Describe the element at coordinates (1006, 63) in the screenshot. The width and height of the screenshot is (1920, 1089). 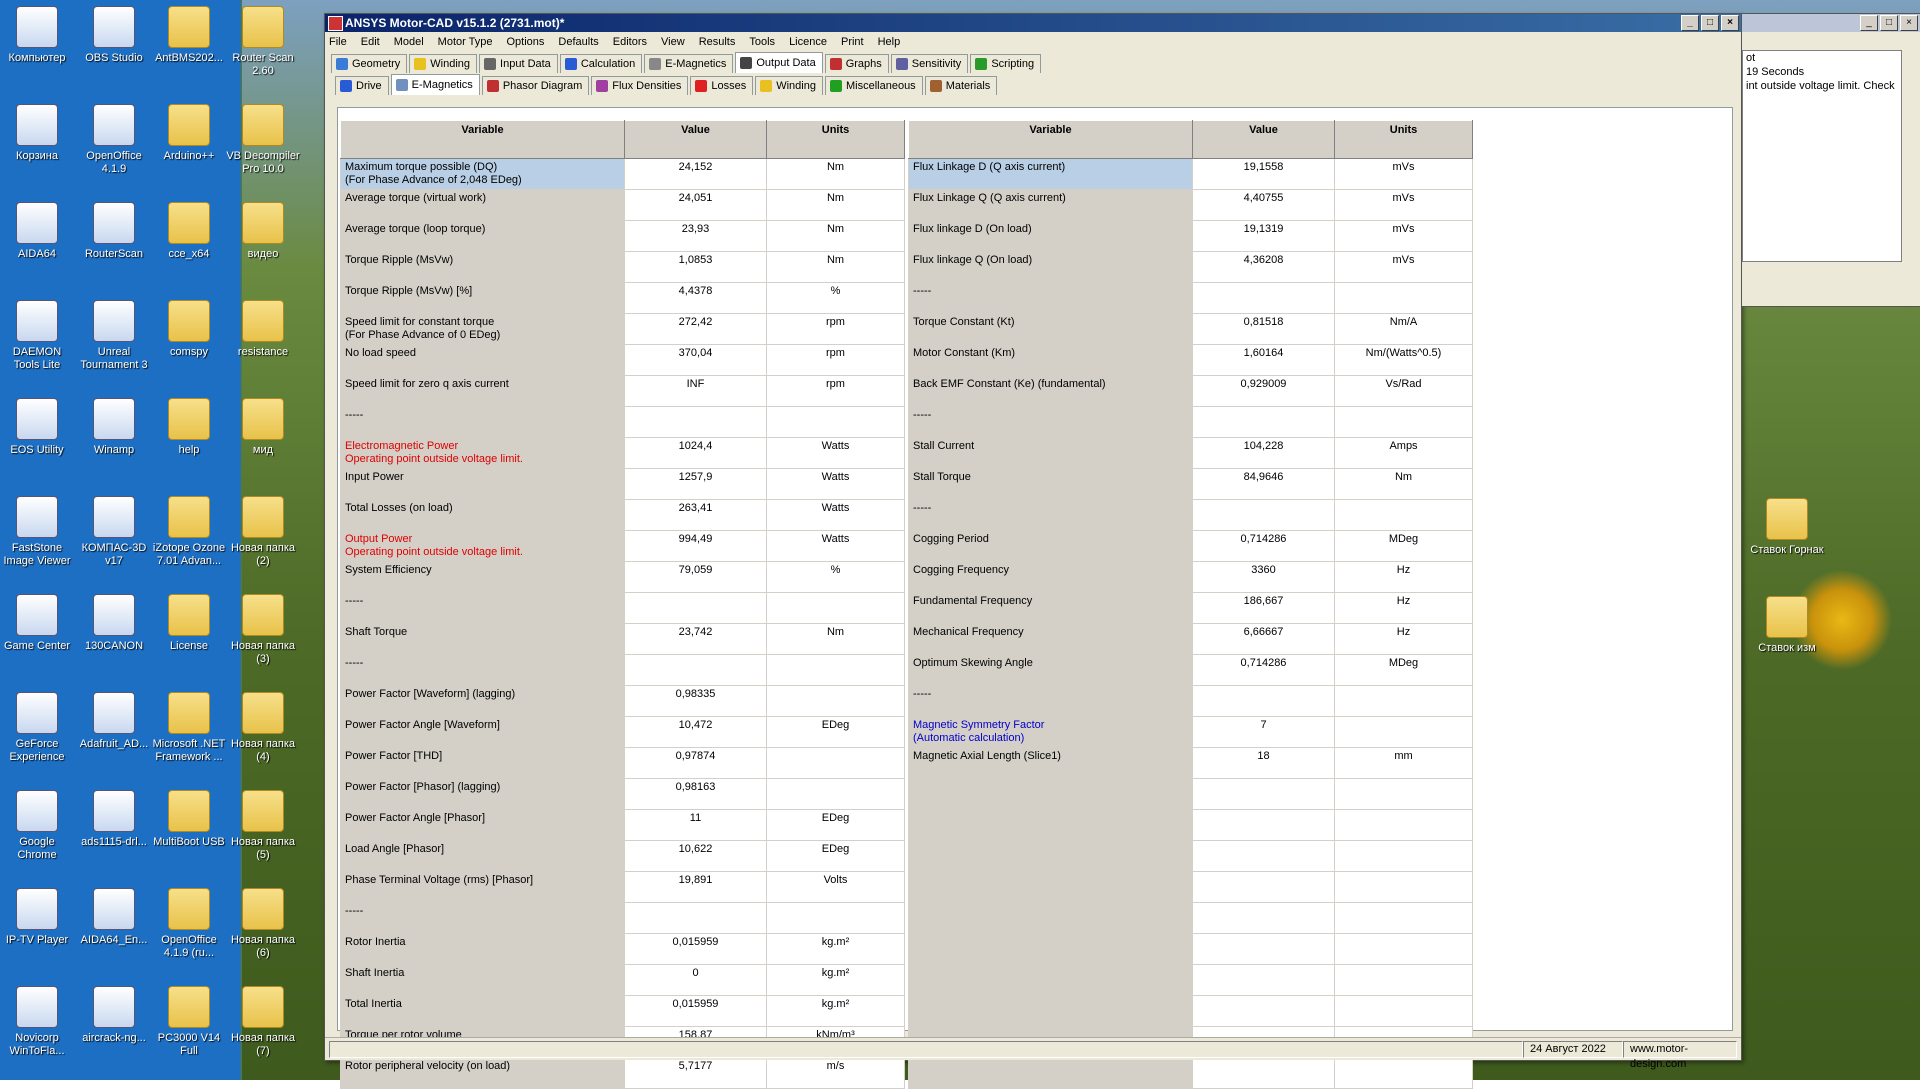
I see `tab-scripting: Scripting` at that location.